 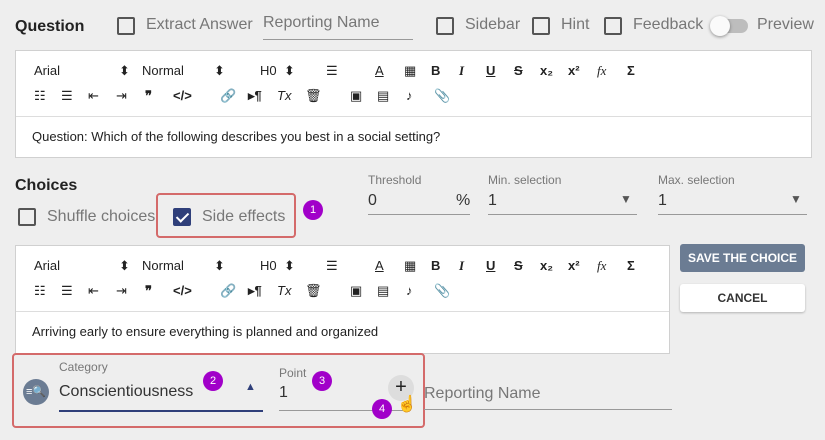 What do you see at coordinates (419, 214) in the screenshot?
I see `threshold-underline` at bounding box center [419, 214].